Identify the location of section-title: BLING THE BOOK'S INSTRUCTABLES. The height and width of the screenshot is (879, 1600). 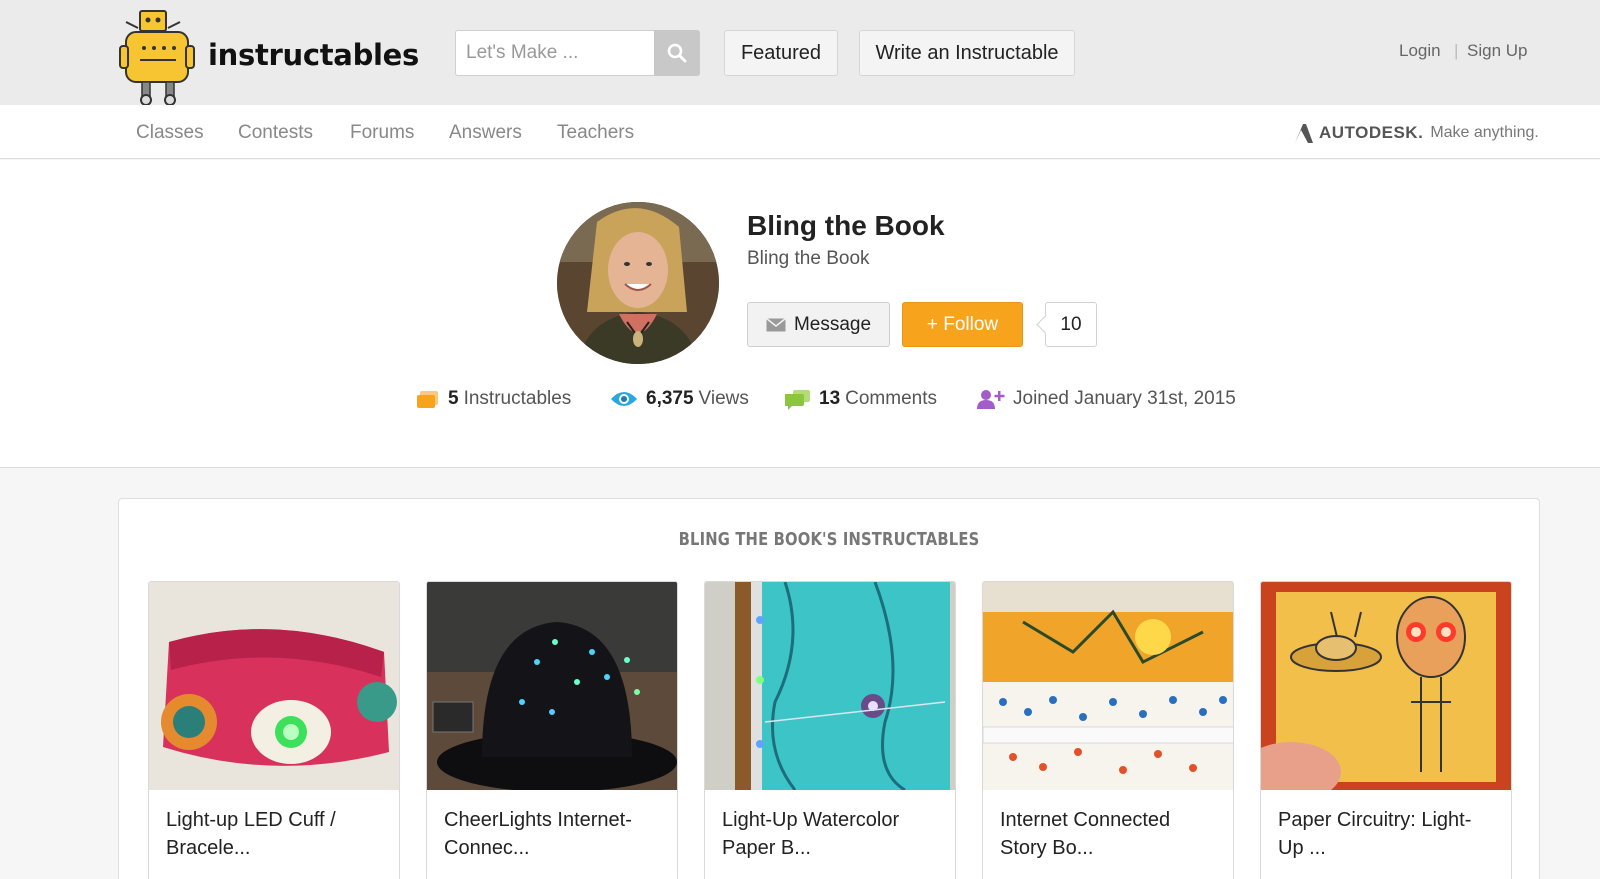
(829, 539).